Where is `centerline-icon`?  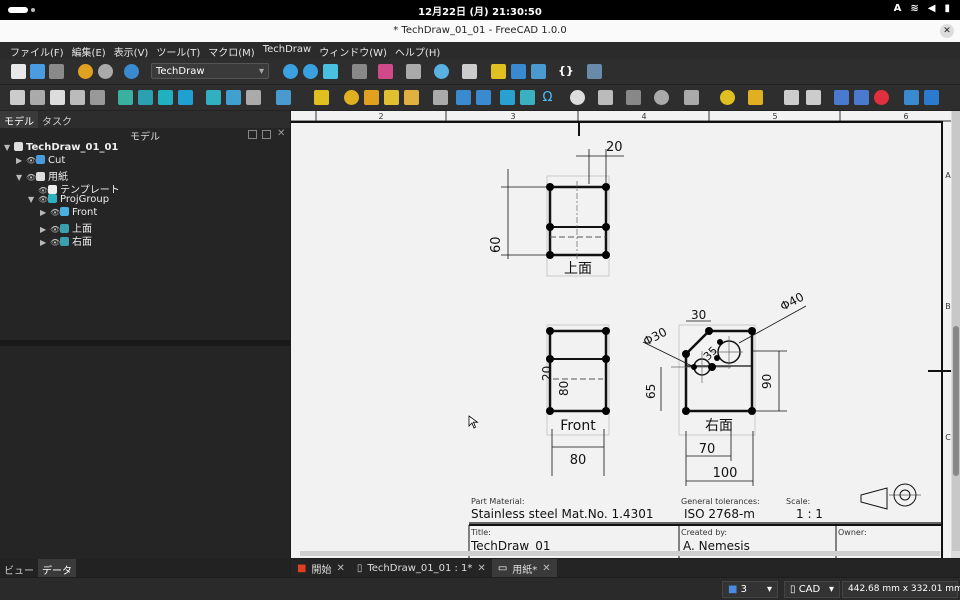 centerline-icon is located at coordinates (527, 97).